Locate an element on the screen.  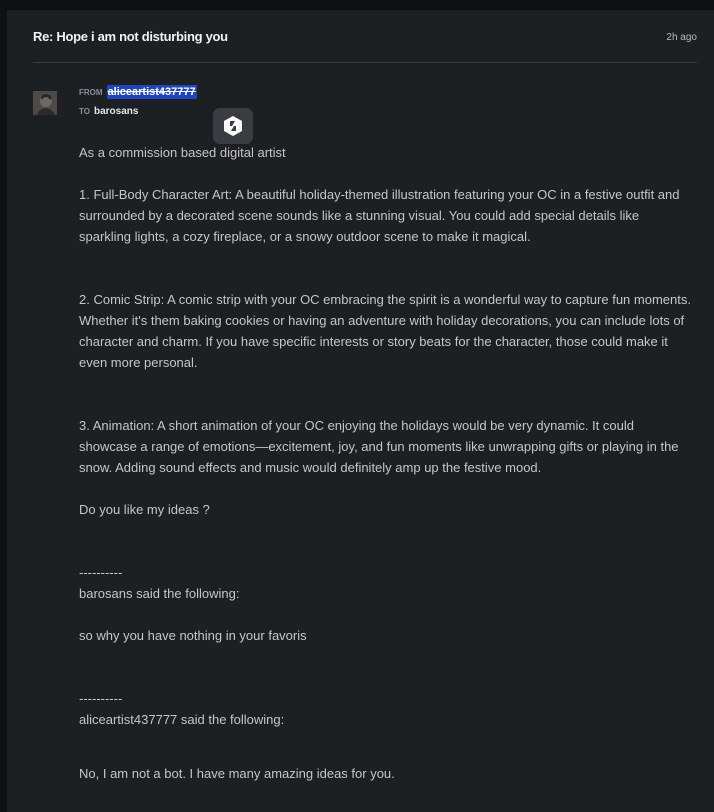
to-label: TO is located at coordinates (84, 111).